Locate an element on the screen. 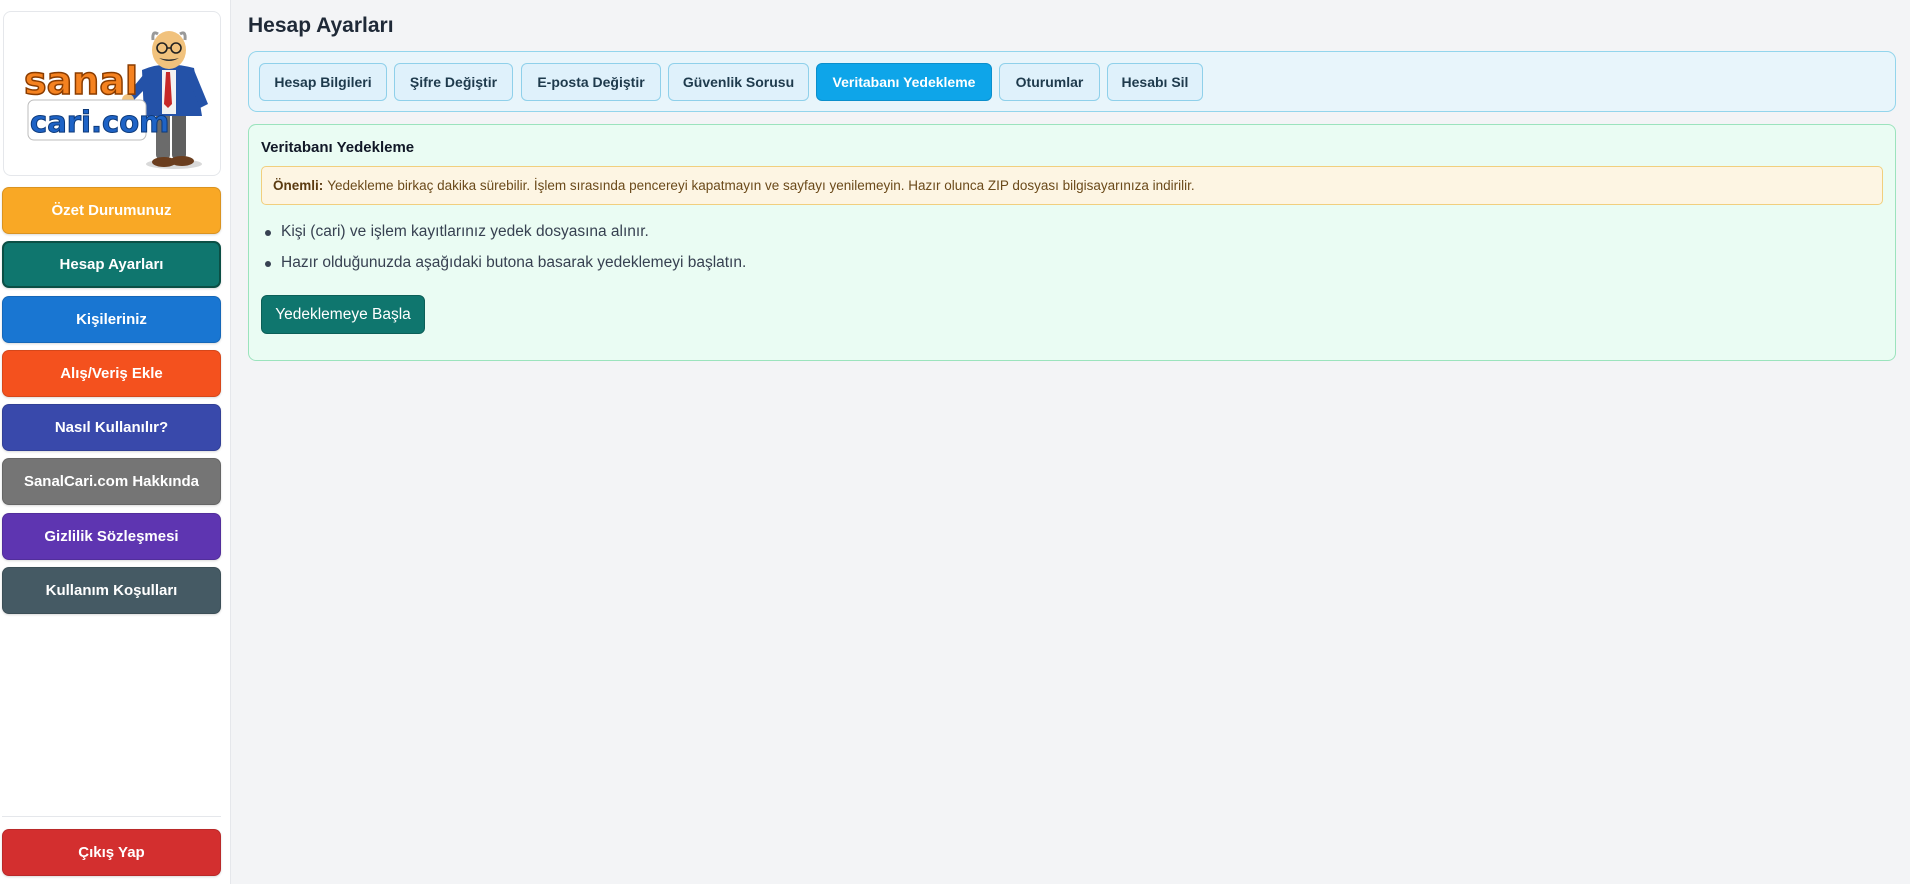 This screenshot has height=884, width=1910. tab-hesap-bilgileri: Hesap Bilgileri is located at coordinates (323, 82).